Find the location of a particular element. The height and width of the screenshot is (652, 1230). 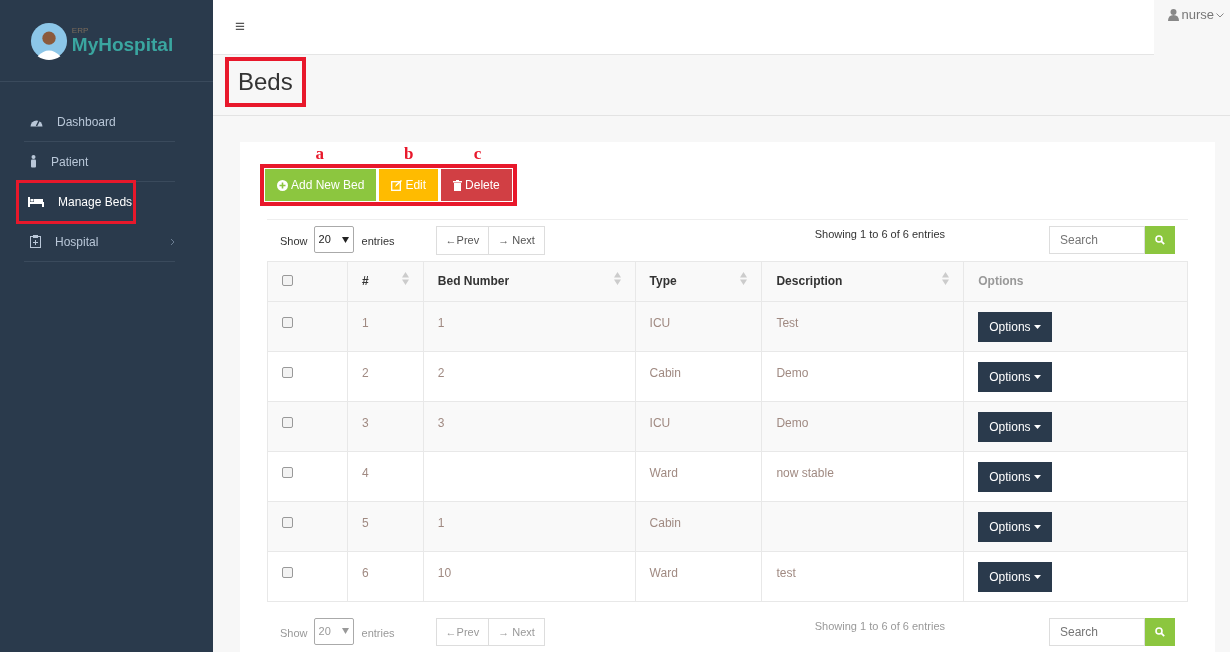

sidebar-item: Hospital is located at coordinates (99, 242).